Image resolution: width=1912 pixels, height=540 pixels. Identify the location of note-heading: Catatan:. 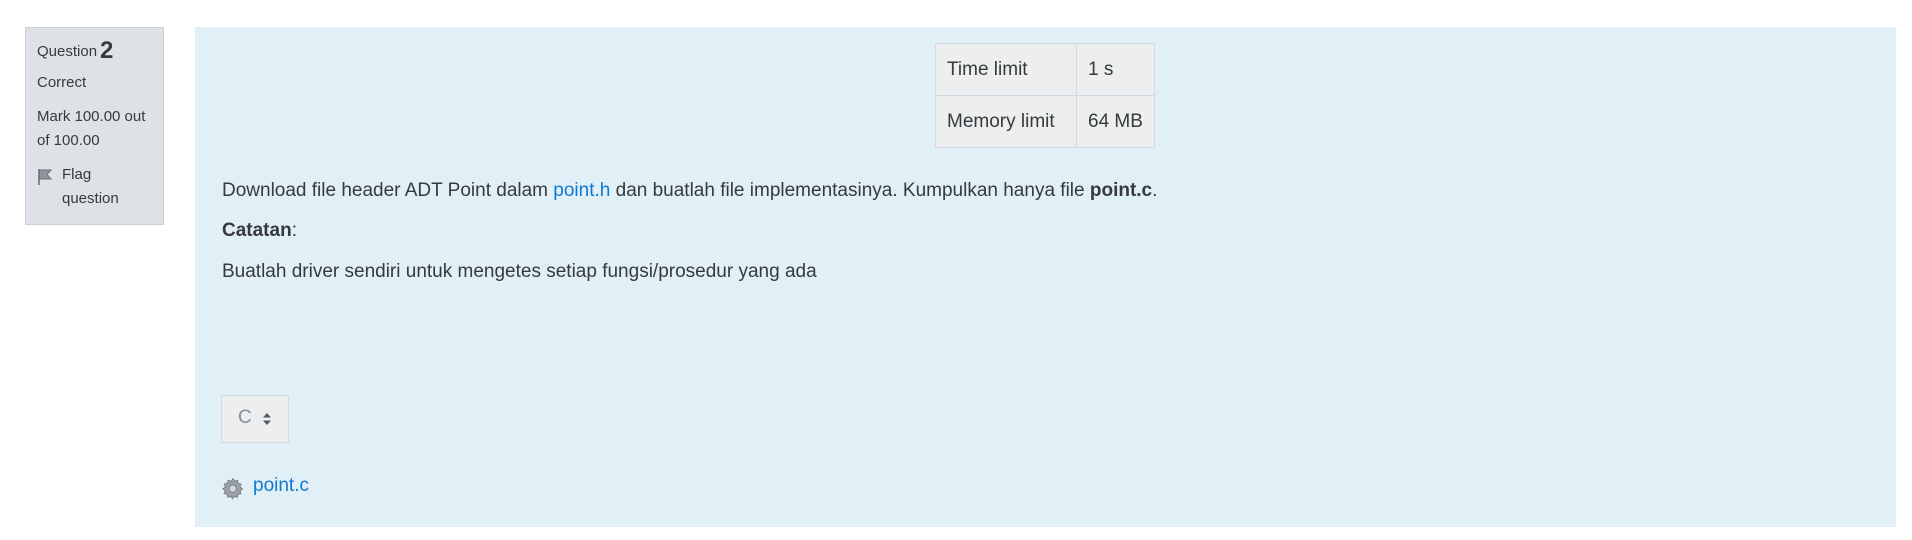
(259, 231).